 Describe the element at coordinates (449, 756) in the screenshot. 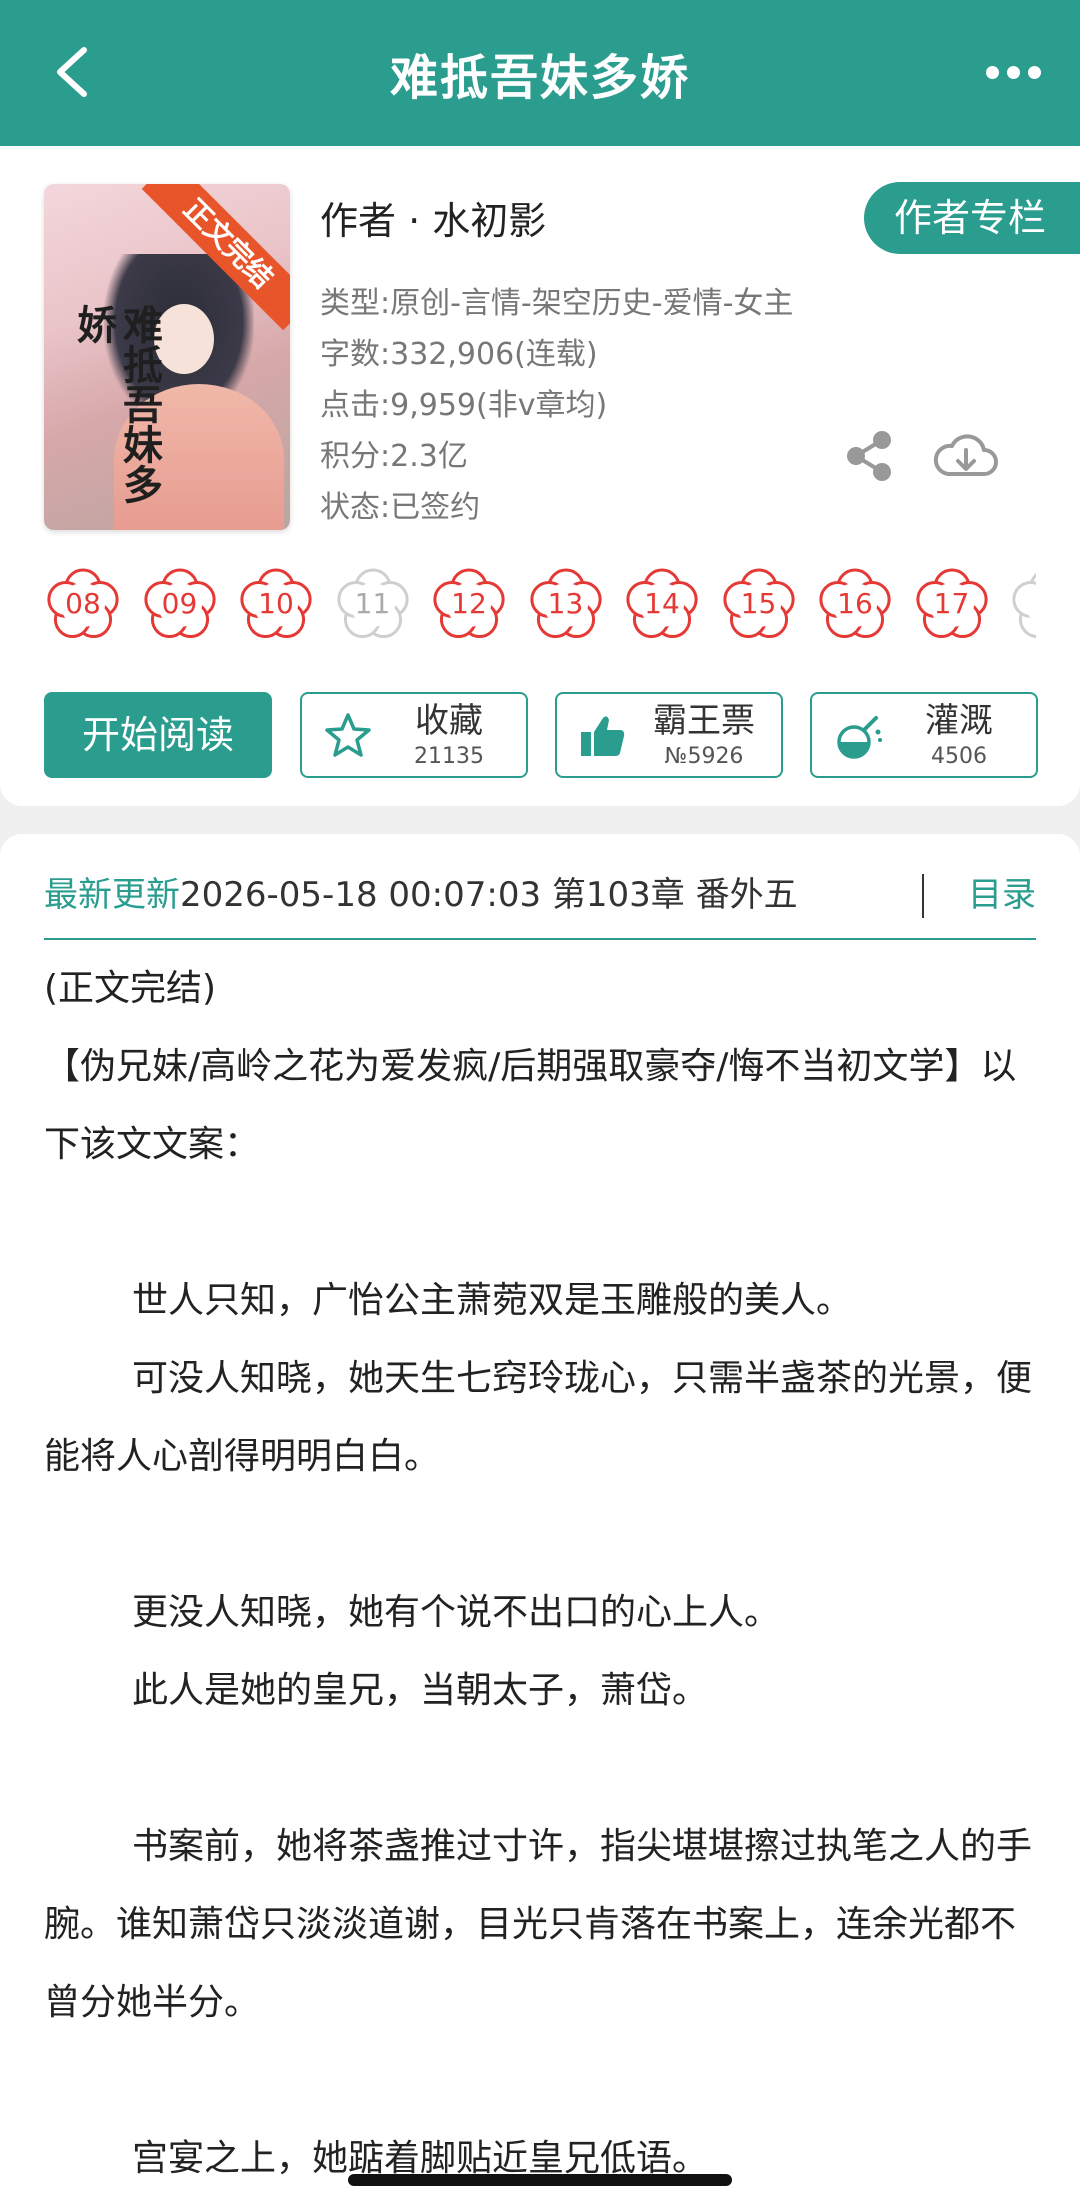

I see `collect-count: 21135` at that location.